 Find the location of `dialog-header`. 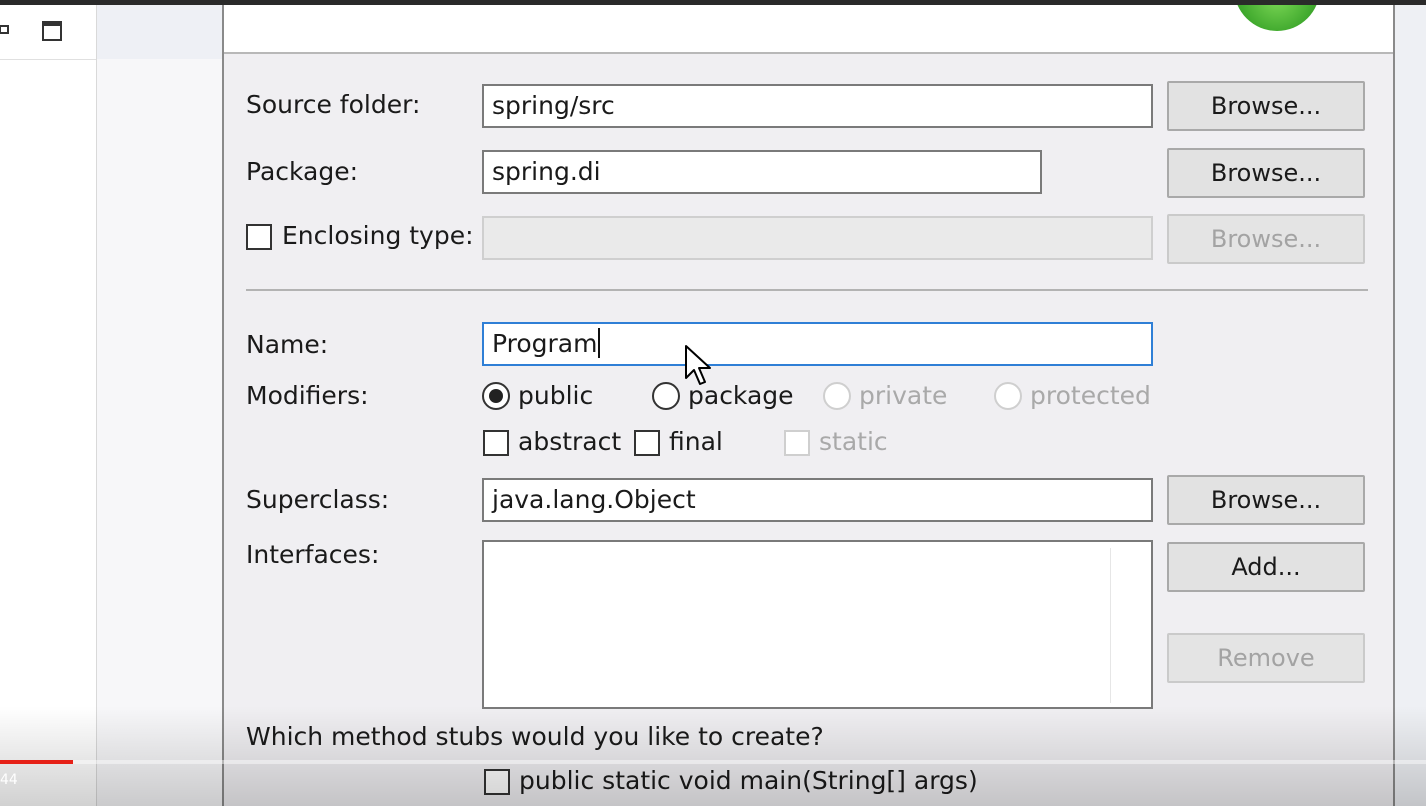

dialog-header is located at coordinates (808, 29).